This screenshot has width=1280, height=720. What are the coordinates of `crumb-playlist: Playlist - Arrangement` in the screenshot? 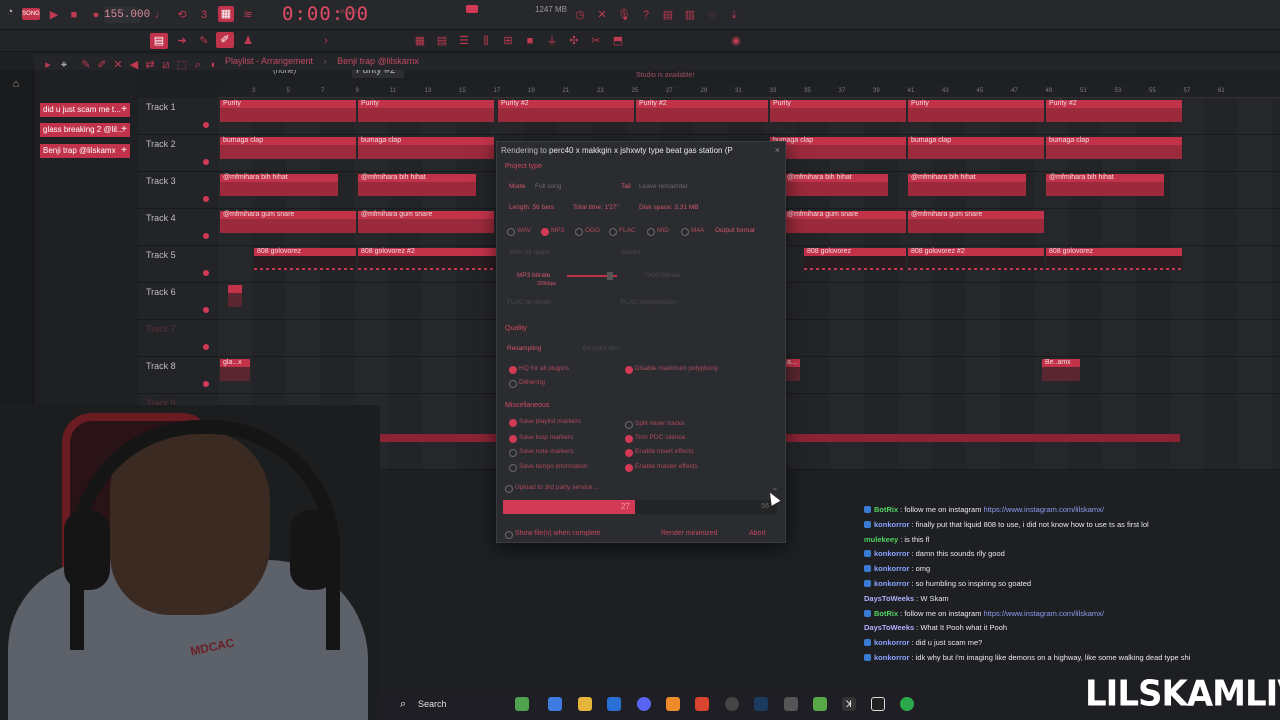 It's located at (269, 61).